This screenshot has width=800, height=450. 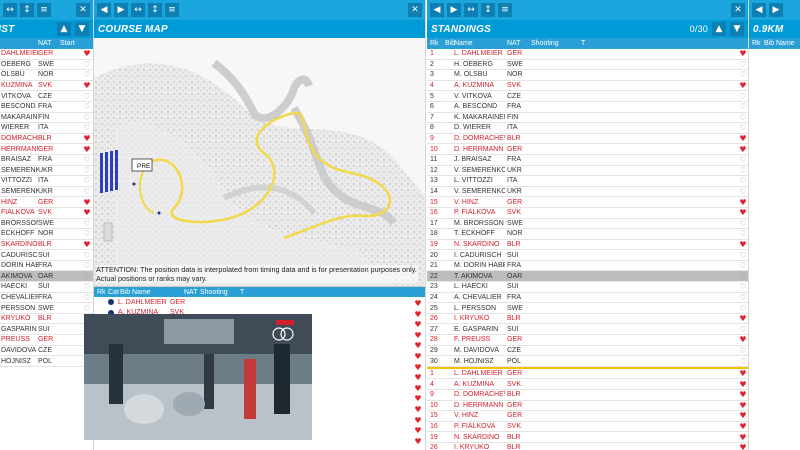 I want to click on list-item: BRORSSON SWE ♡, so click(x=46, y=224).